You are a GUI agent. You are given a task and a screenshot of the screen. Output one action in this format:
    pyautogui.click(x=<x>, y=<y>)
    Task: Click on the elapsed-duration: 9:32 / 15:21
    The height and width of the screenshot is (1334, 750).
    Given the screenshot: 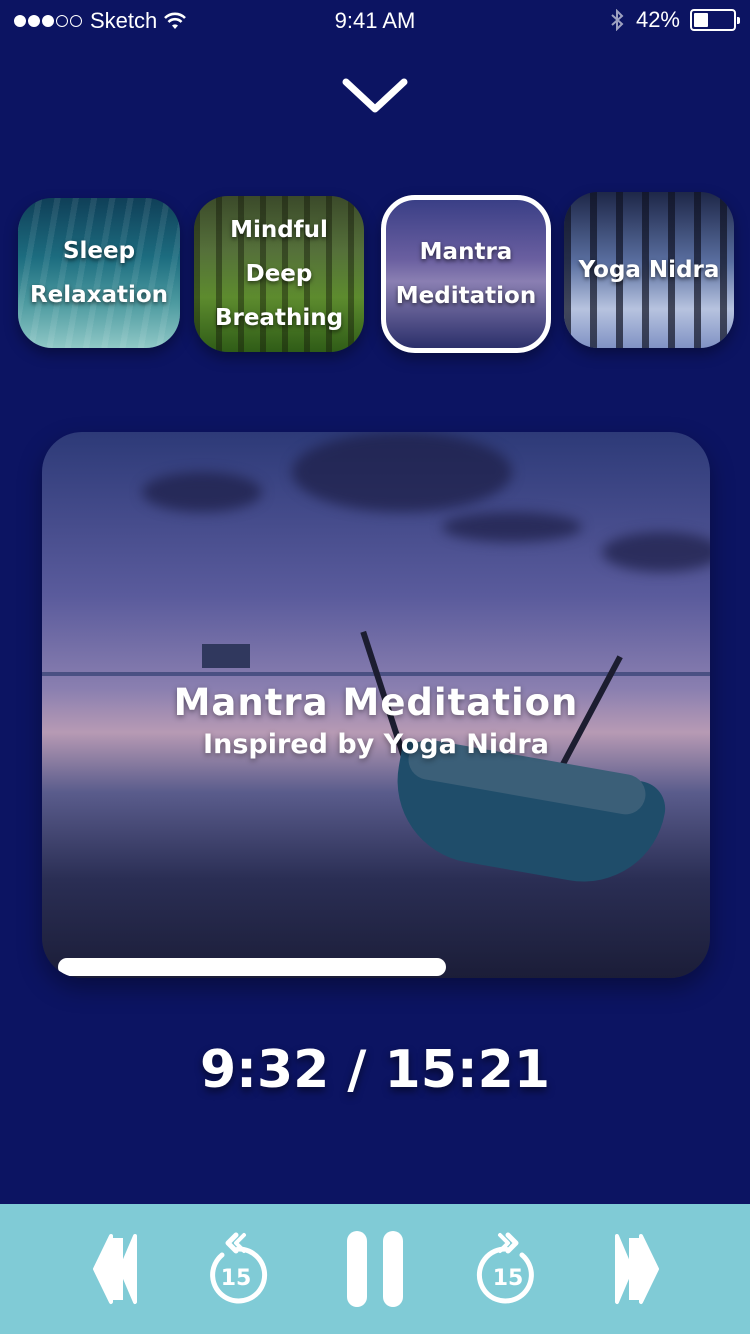 What is the action you would take?
    pyautogui.click(x=375, y=1070)
    